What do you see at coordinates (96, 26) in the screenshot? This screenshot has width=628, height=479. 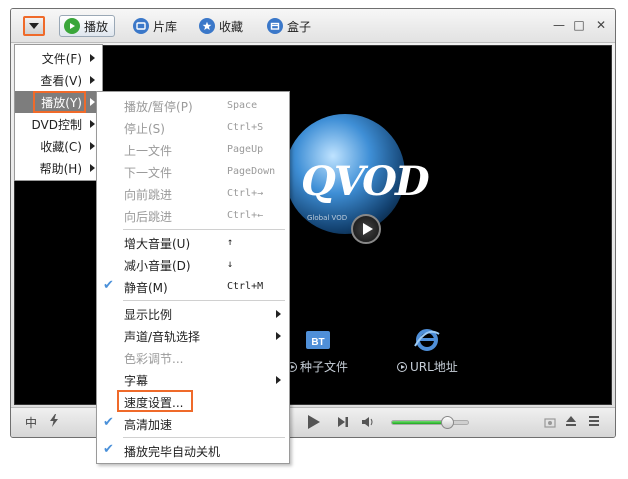 I see `tab-play-label: 播放` at bounding box center [96, 26].